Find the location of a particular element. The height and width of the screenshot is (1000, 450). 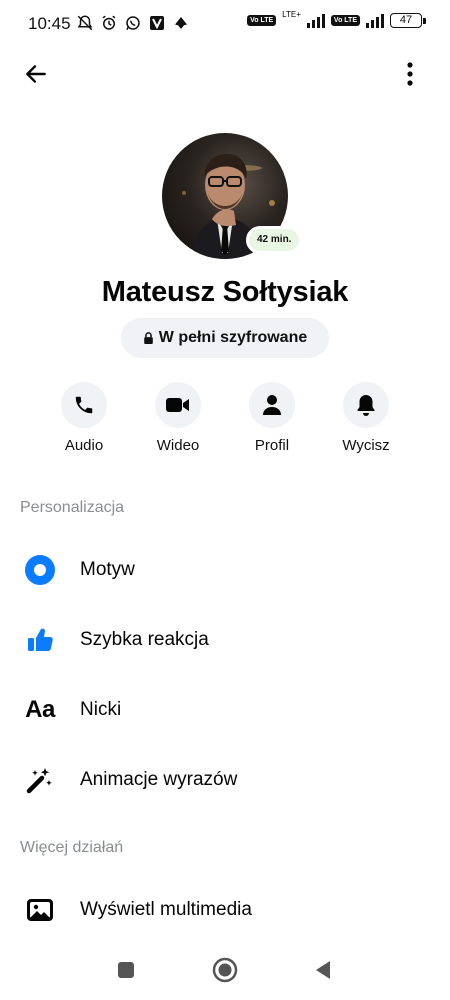

video-camera-icon is located at coordinates (177, 405).